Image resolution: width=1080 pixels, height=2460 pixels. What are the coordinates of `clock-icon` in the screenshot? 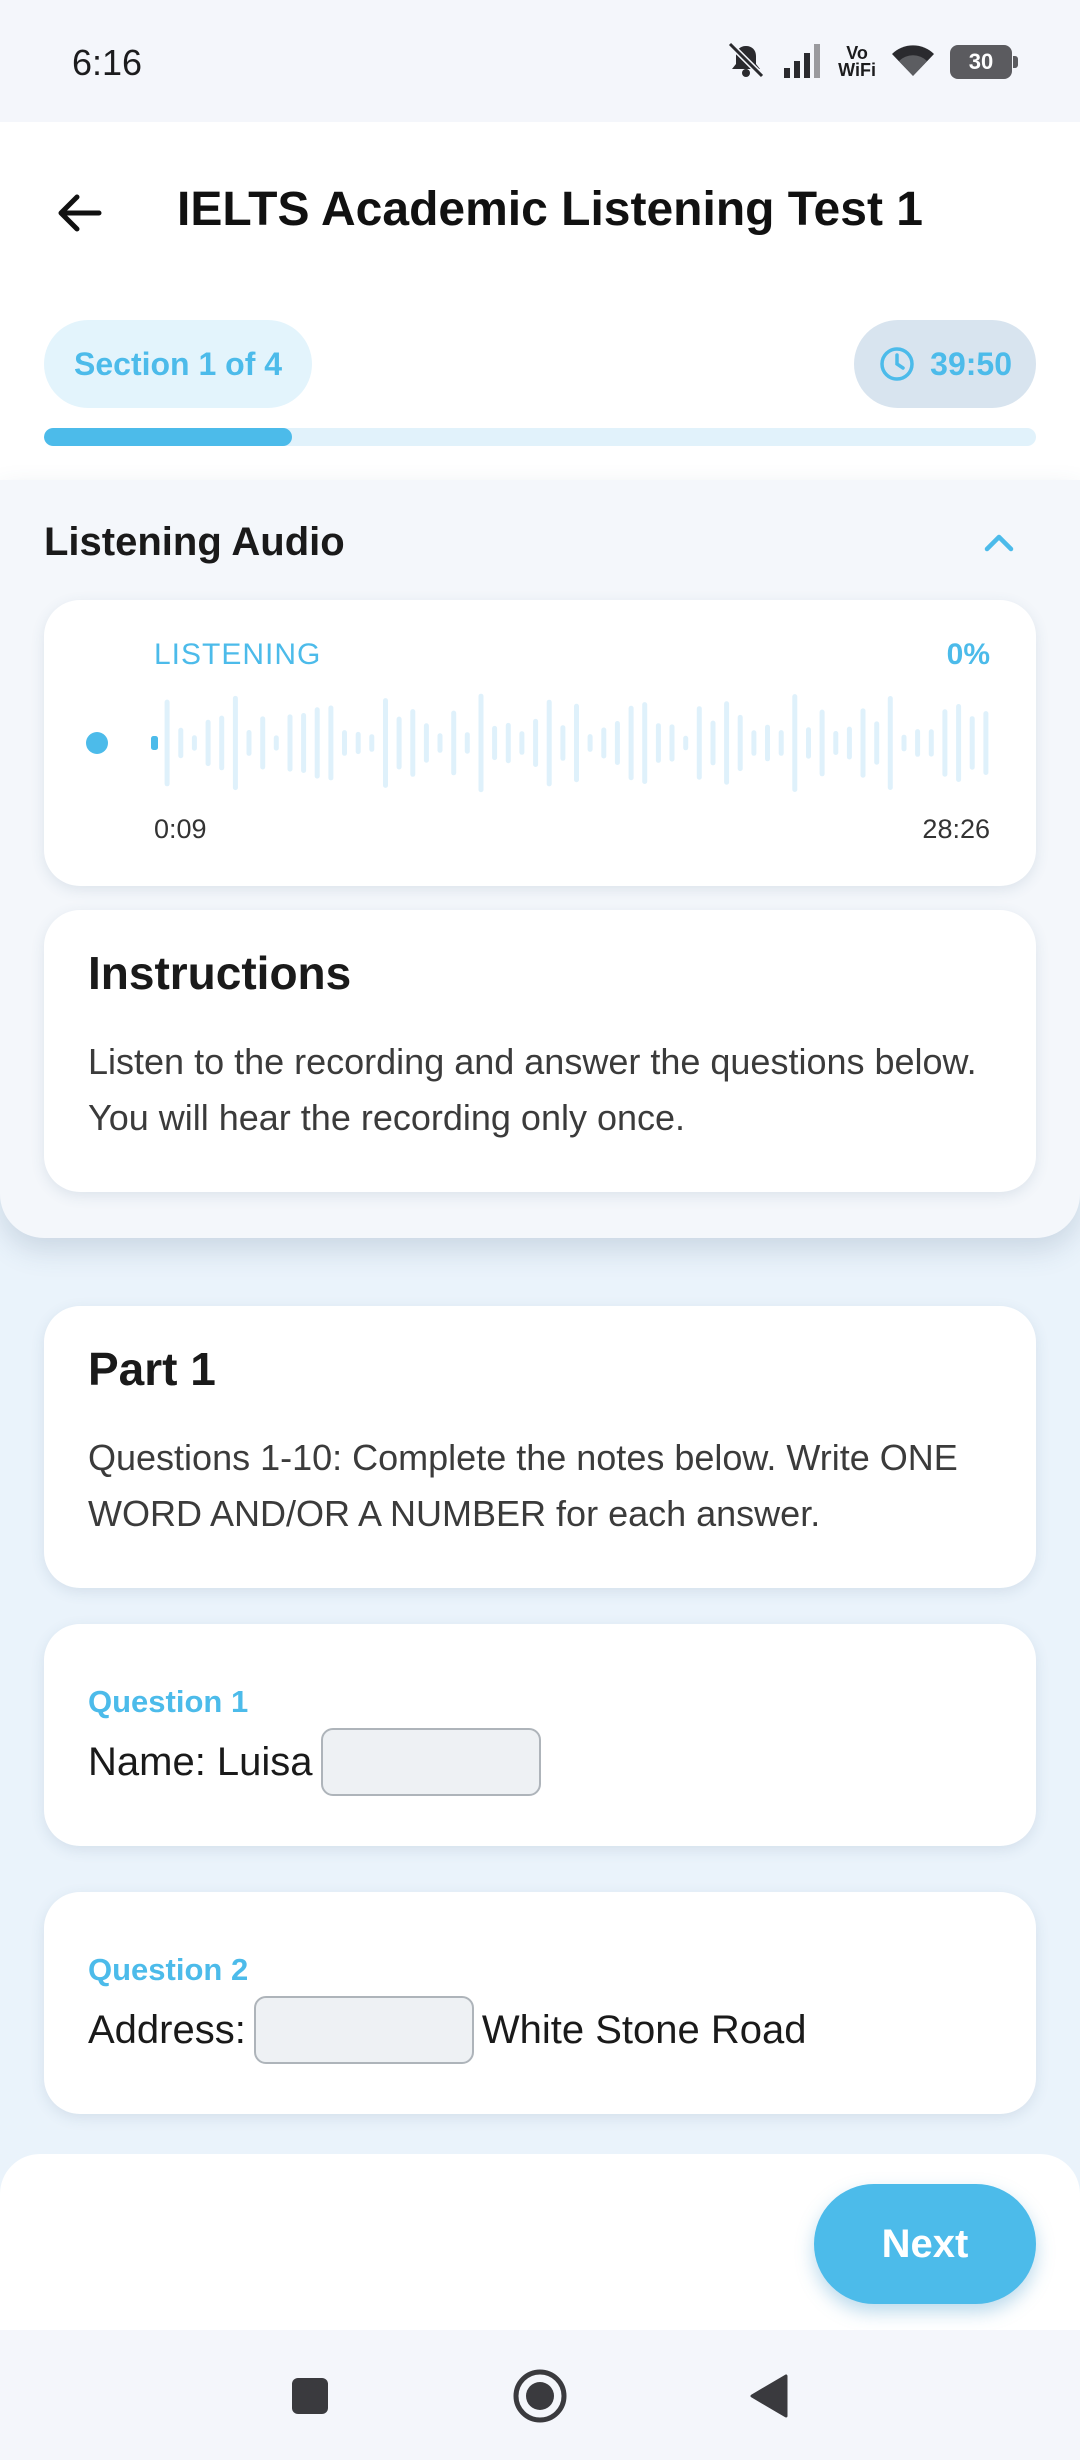 It's located at (897, 364).